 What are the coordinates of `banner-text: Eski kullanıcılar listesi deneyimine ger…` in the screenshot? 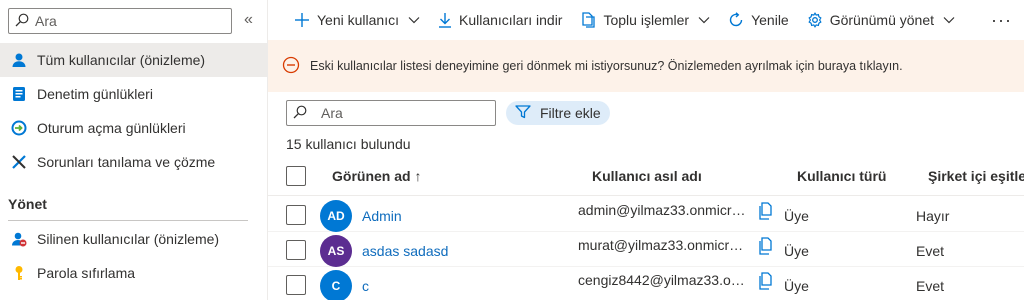 It's located at (606, 66).